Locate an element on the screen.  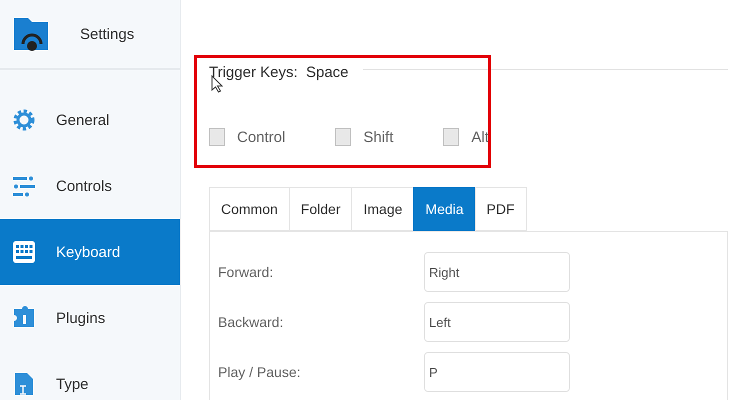
keyboard-icon is located at coordinates (24, 252).